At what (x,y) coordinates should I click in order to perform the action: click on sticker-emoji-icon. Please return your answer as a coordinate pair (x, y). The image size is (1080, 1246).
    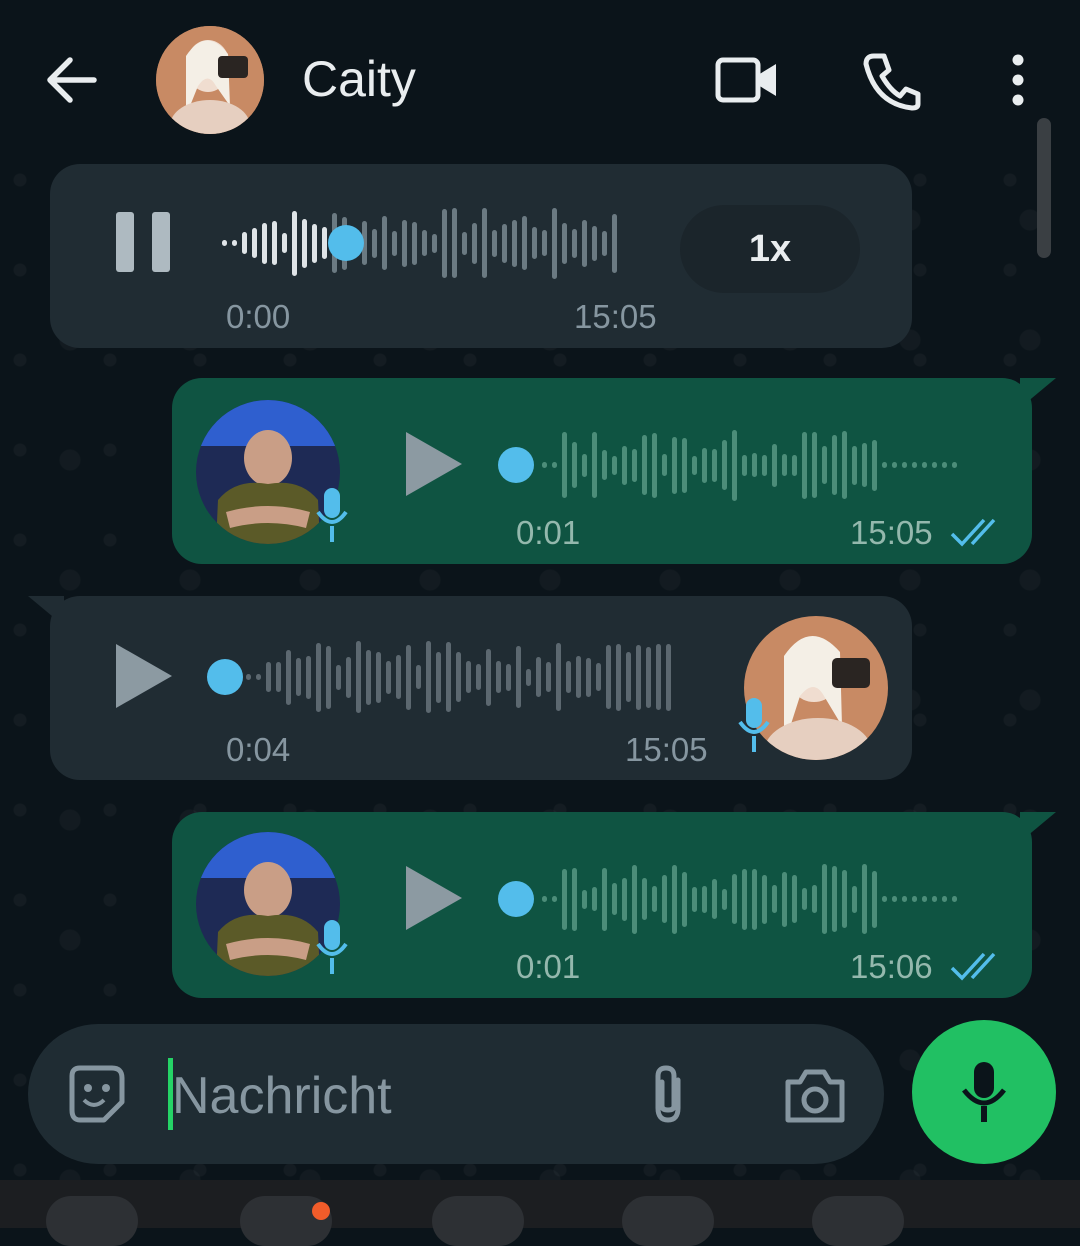
    Looking at the image, I should click on (96, 1094).